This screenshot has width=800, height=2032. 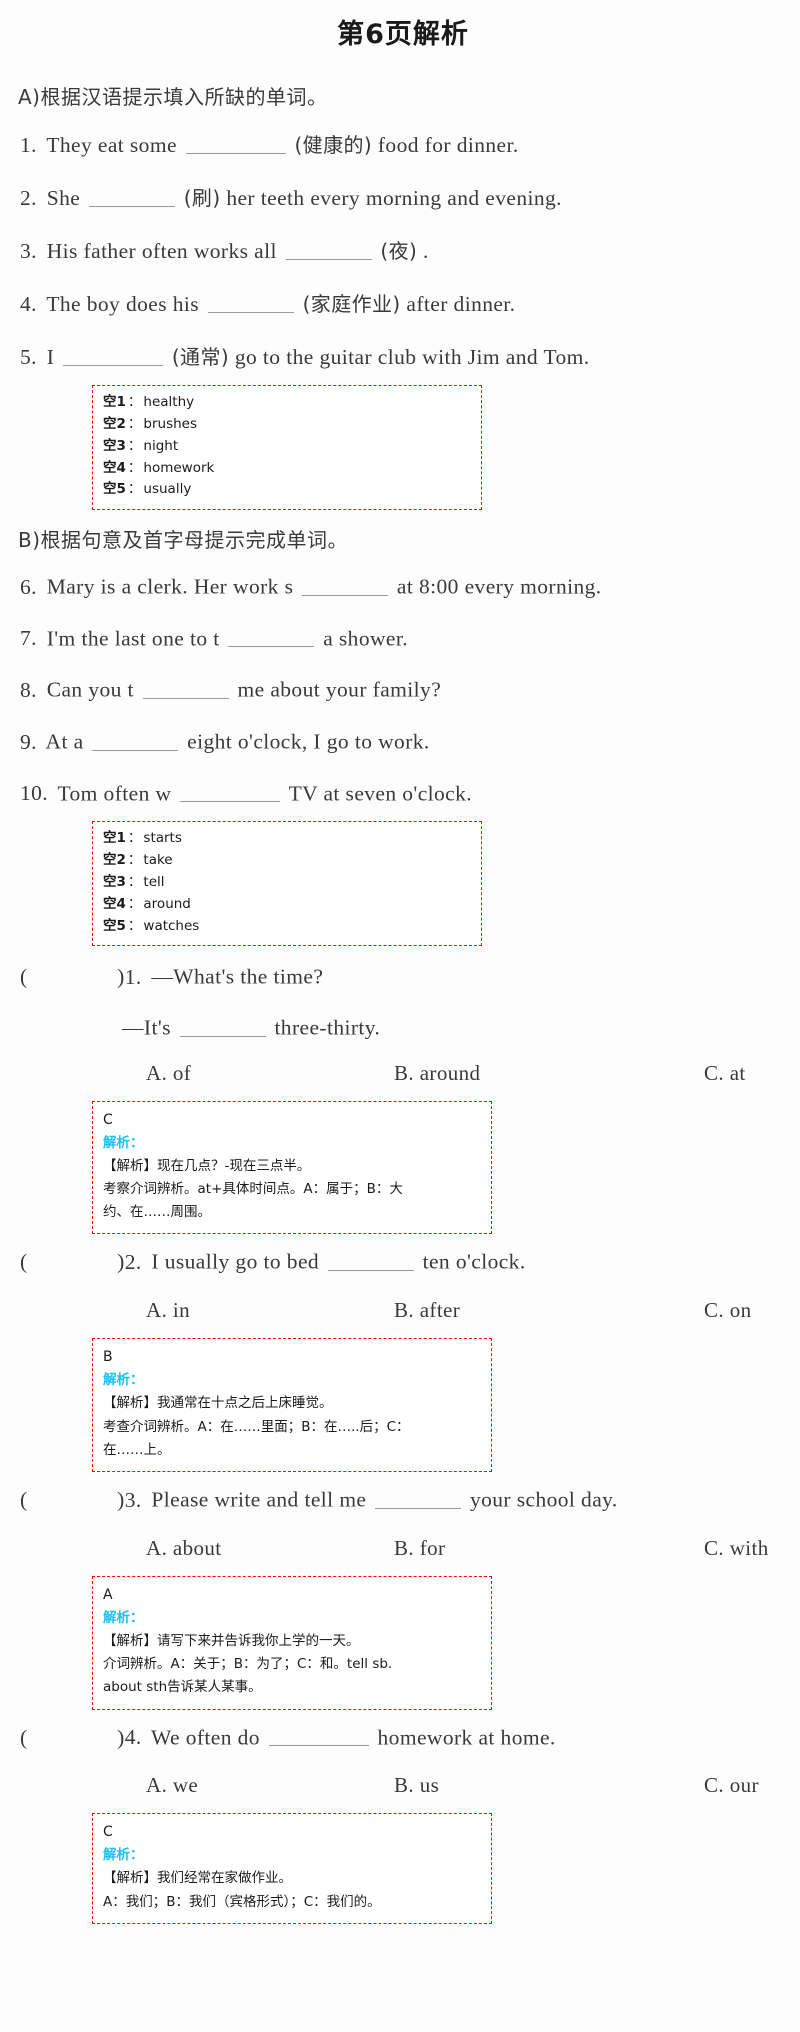 I want to click on option-b: B. us, so click(x=416, y=1785).